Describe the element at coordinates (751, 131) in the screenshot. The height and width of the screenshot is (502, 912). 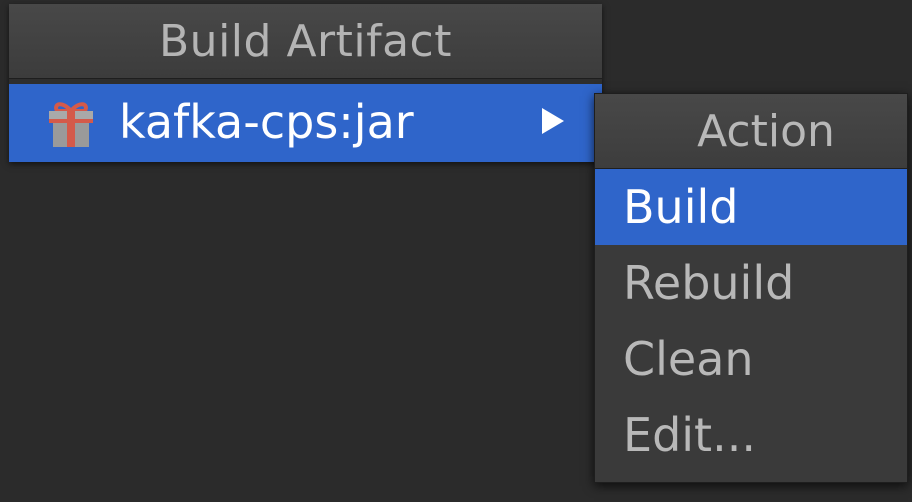
I see `action-submenu-title: Action` at that location.